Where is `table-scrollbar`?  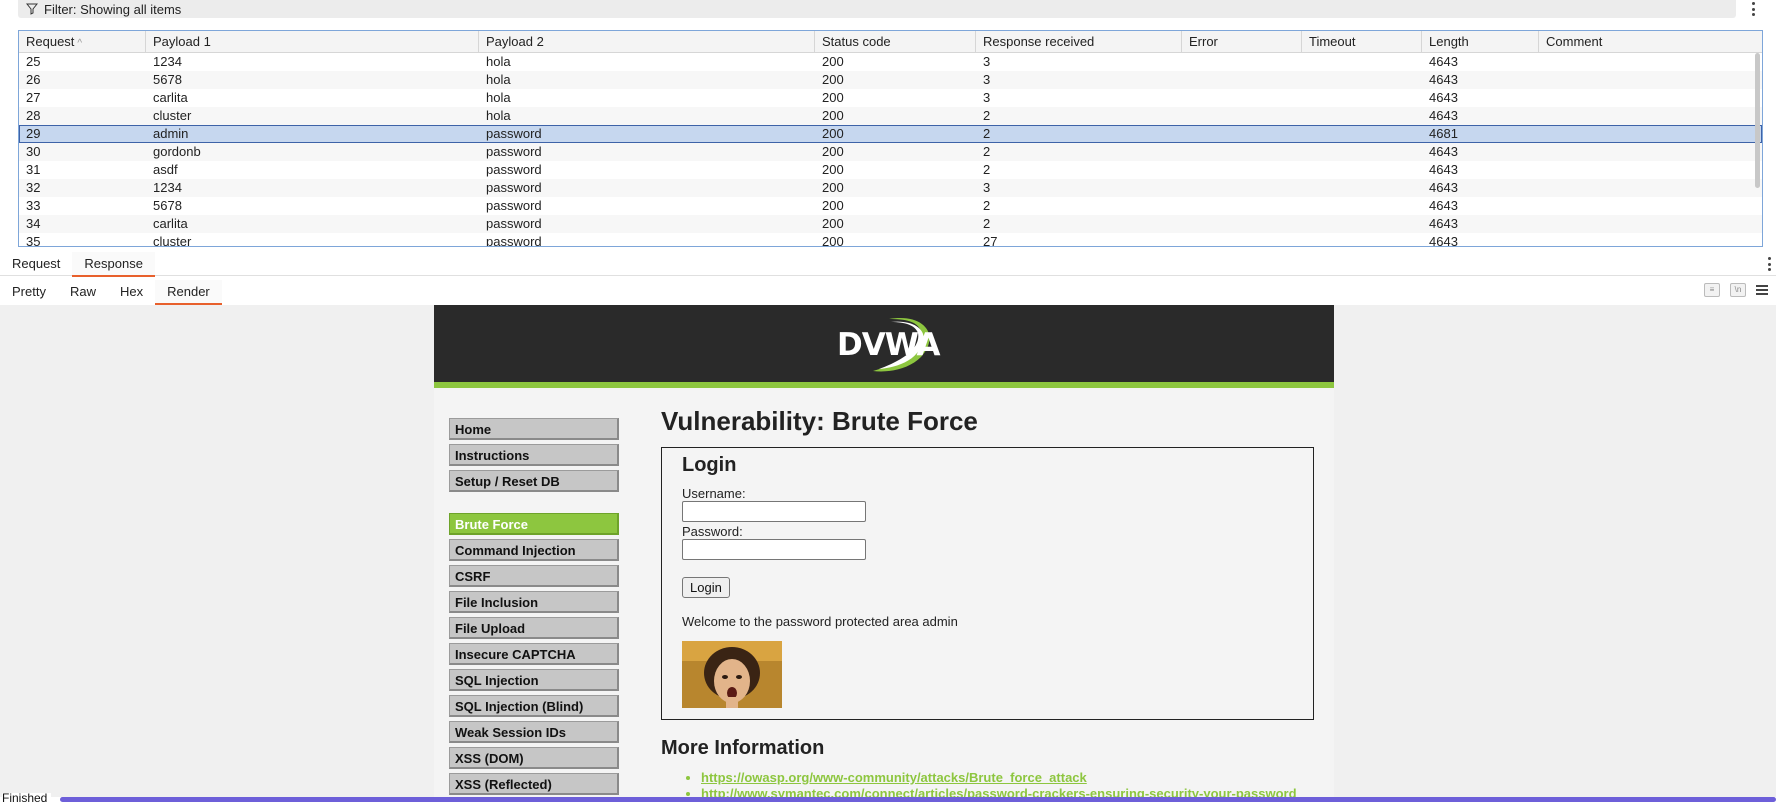 table-scrollbar is located at coordinates (1757, 133).